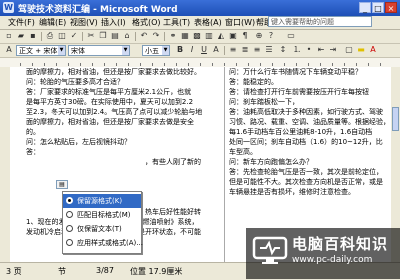 The height and width of the screenshot is (280, 400). What do you see at coordinates (144, 36) in the screenshot?
I see `undo-icon: ↶` at bounding box center [144, 36].